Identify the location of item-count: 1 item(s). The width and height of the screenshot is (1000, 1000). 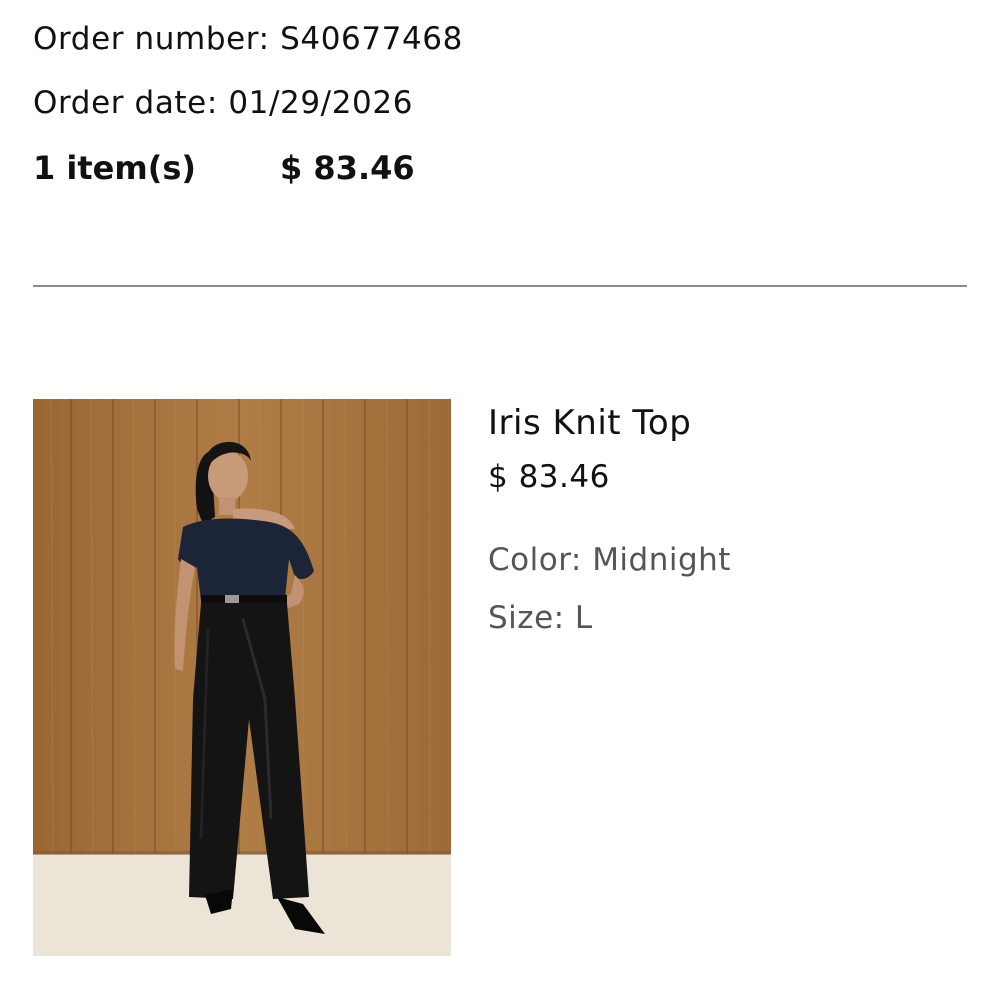
(115, 168).